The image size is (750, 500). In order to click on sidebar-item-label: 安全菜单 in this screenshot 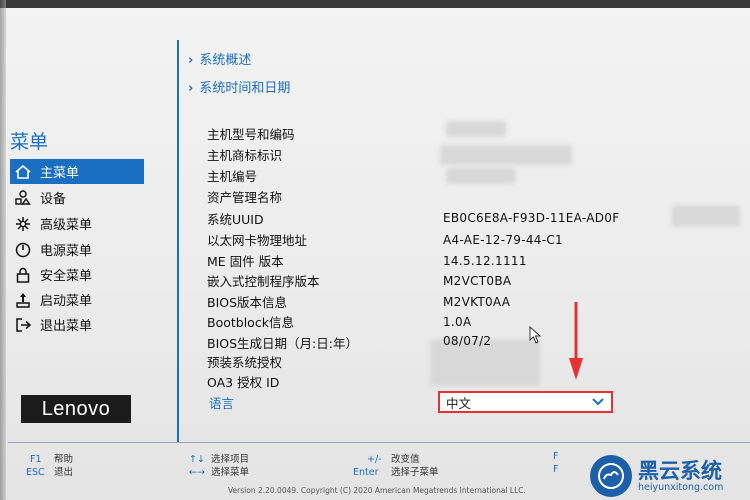, I will do `click(66, 276)`.